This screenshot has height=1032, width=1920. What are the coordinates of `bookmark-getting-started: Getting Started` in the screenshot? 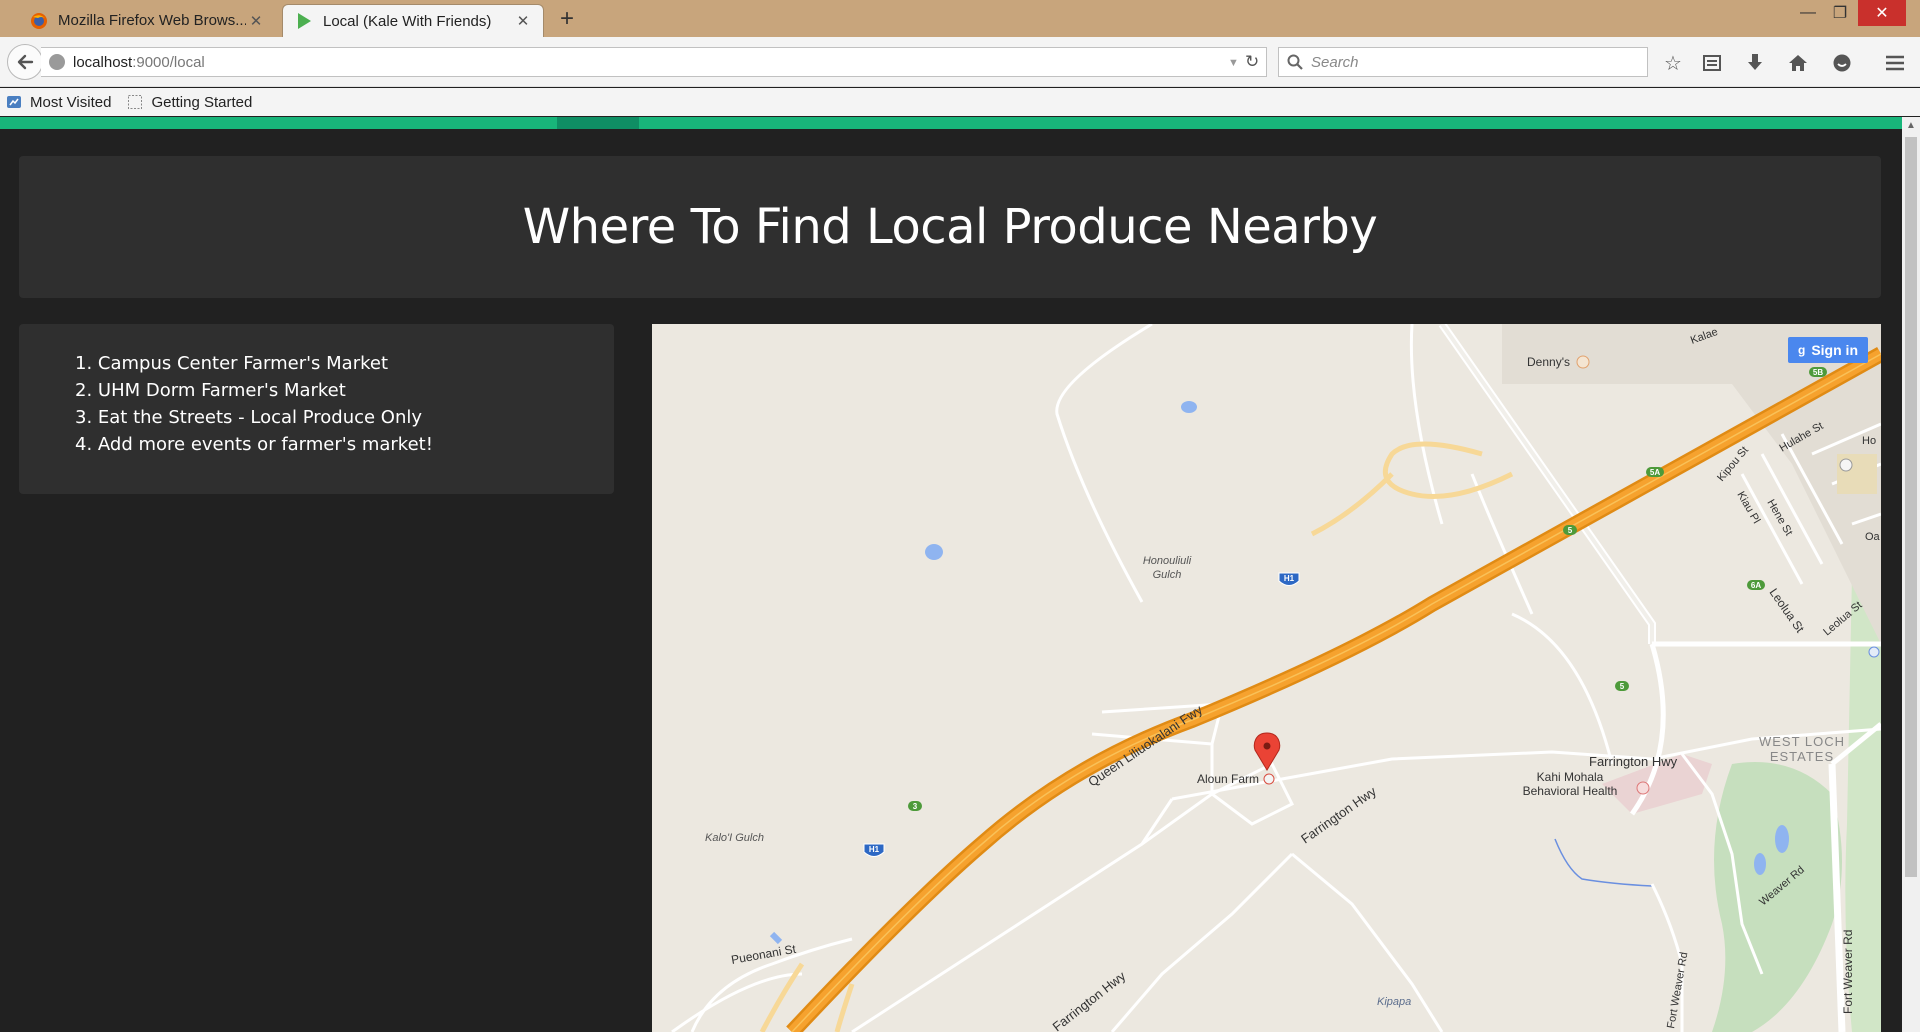 It's located at (189, 102).